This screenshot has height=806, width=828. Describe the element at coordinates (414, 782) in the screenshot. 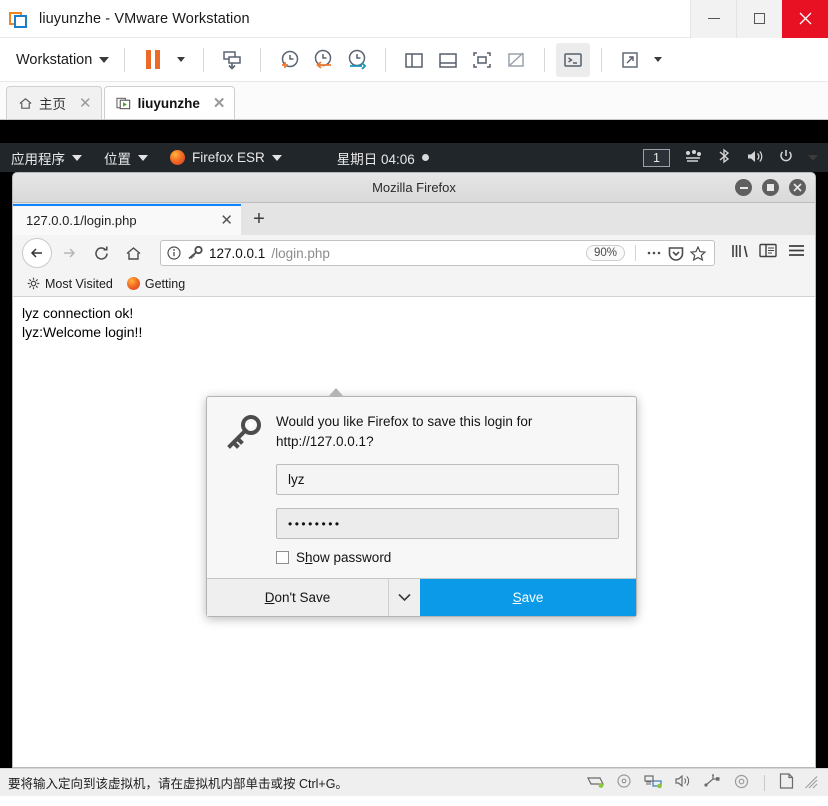

I see `vmware-status-bar: 要将输入定向到该虚拟机，请在虚拟机内部单击或按 Ctrl+G。` at that location.